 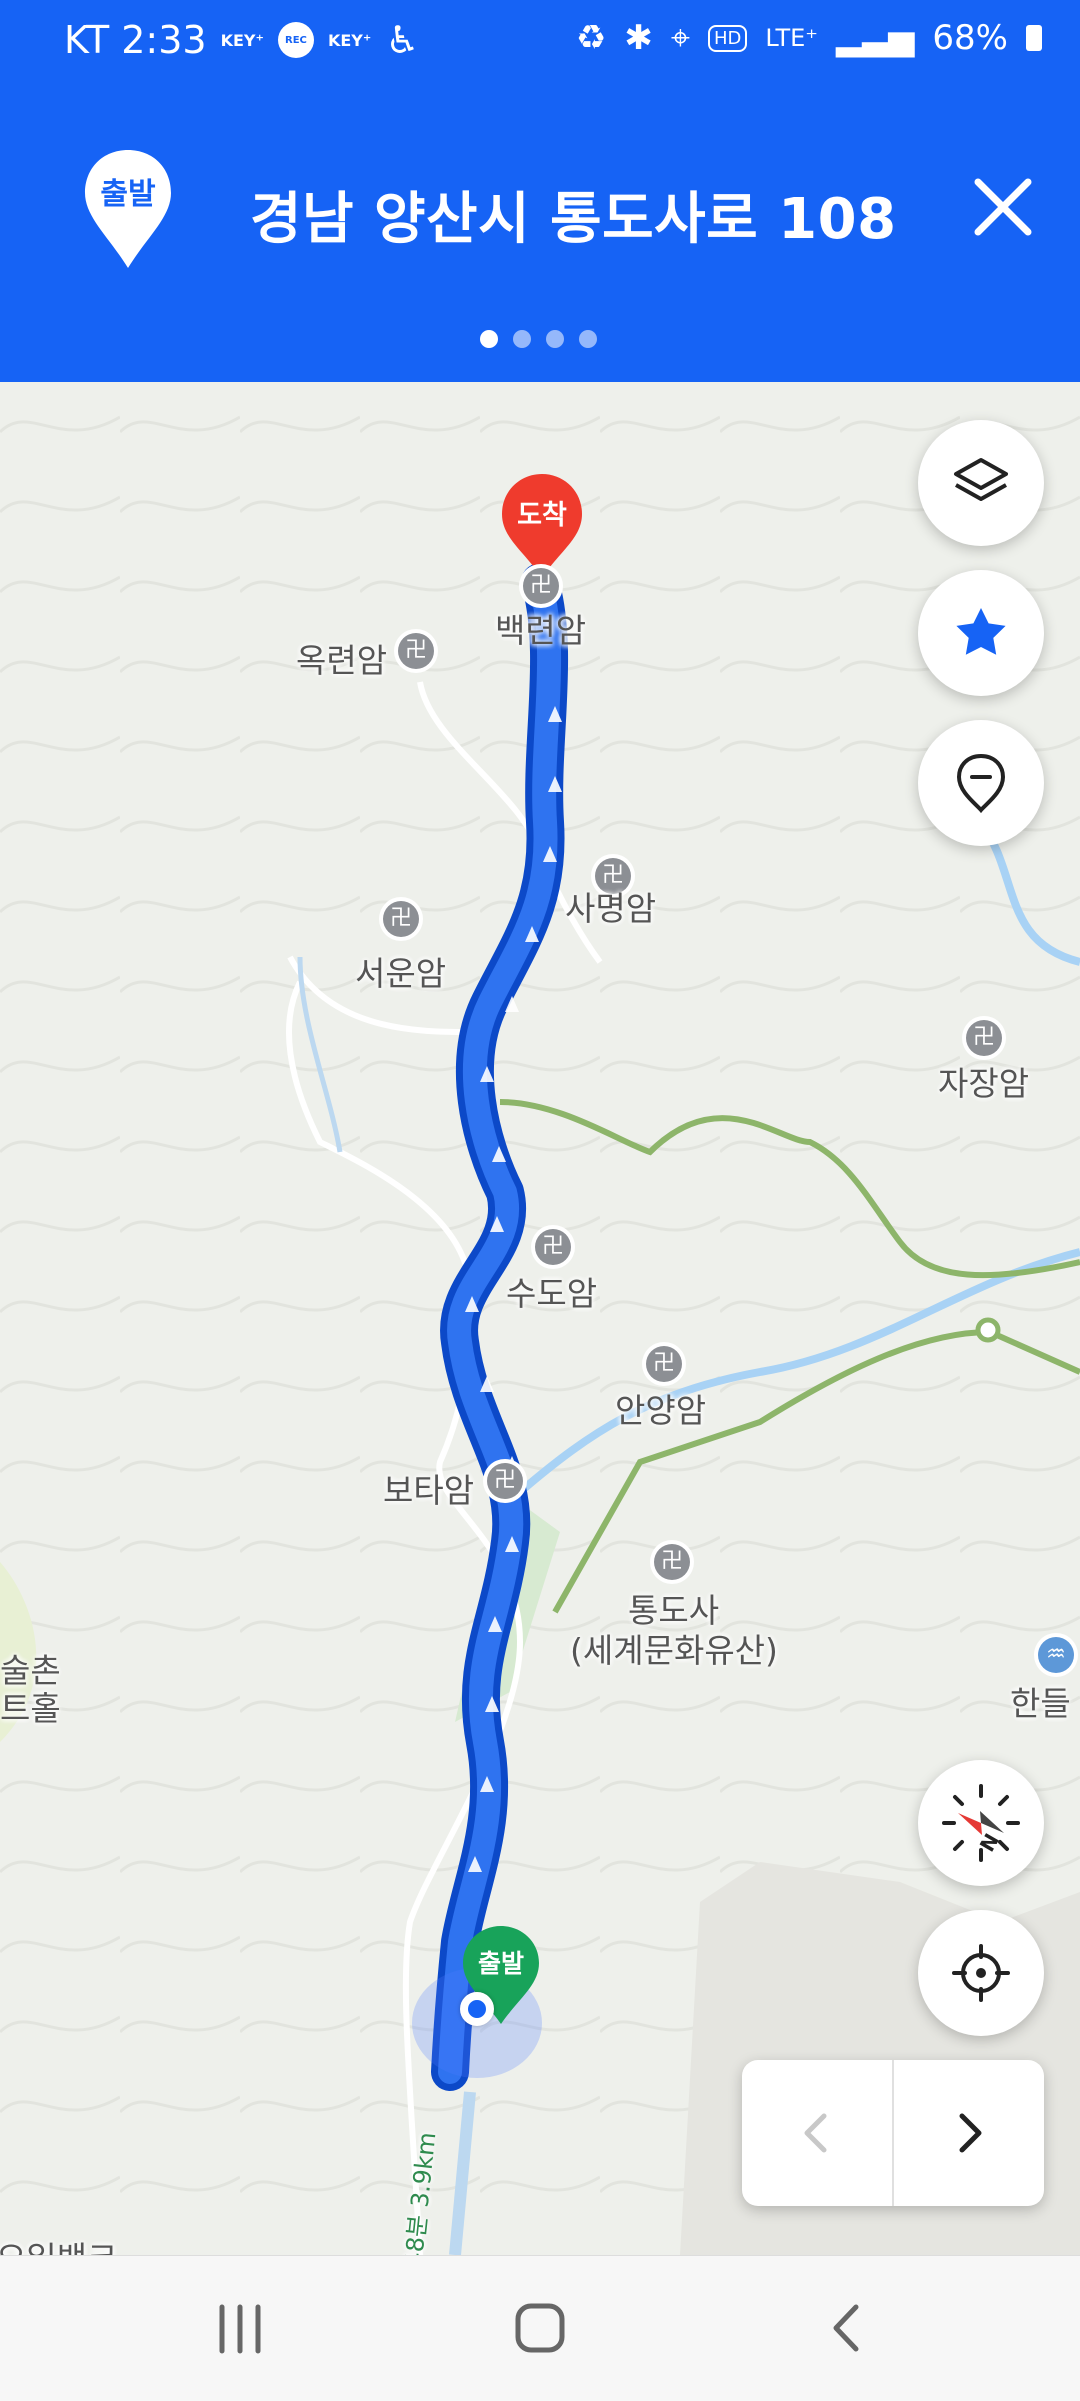 I want to click on location-icon: ⌖, so click(x=680, y=38).